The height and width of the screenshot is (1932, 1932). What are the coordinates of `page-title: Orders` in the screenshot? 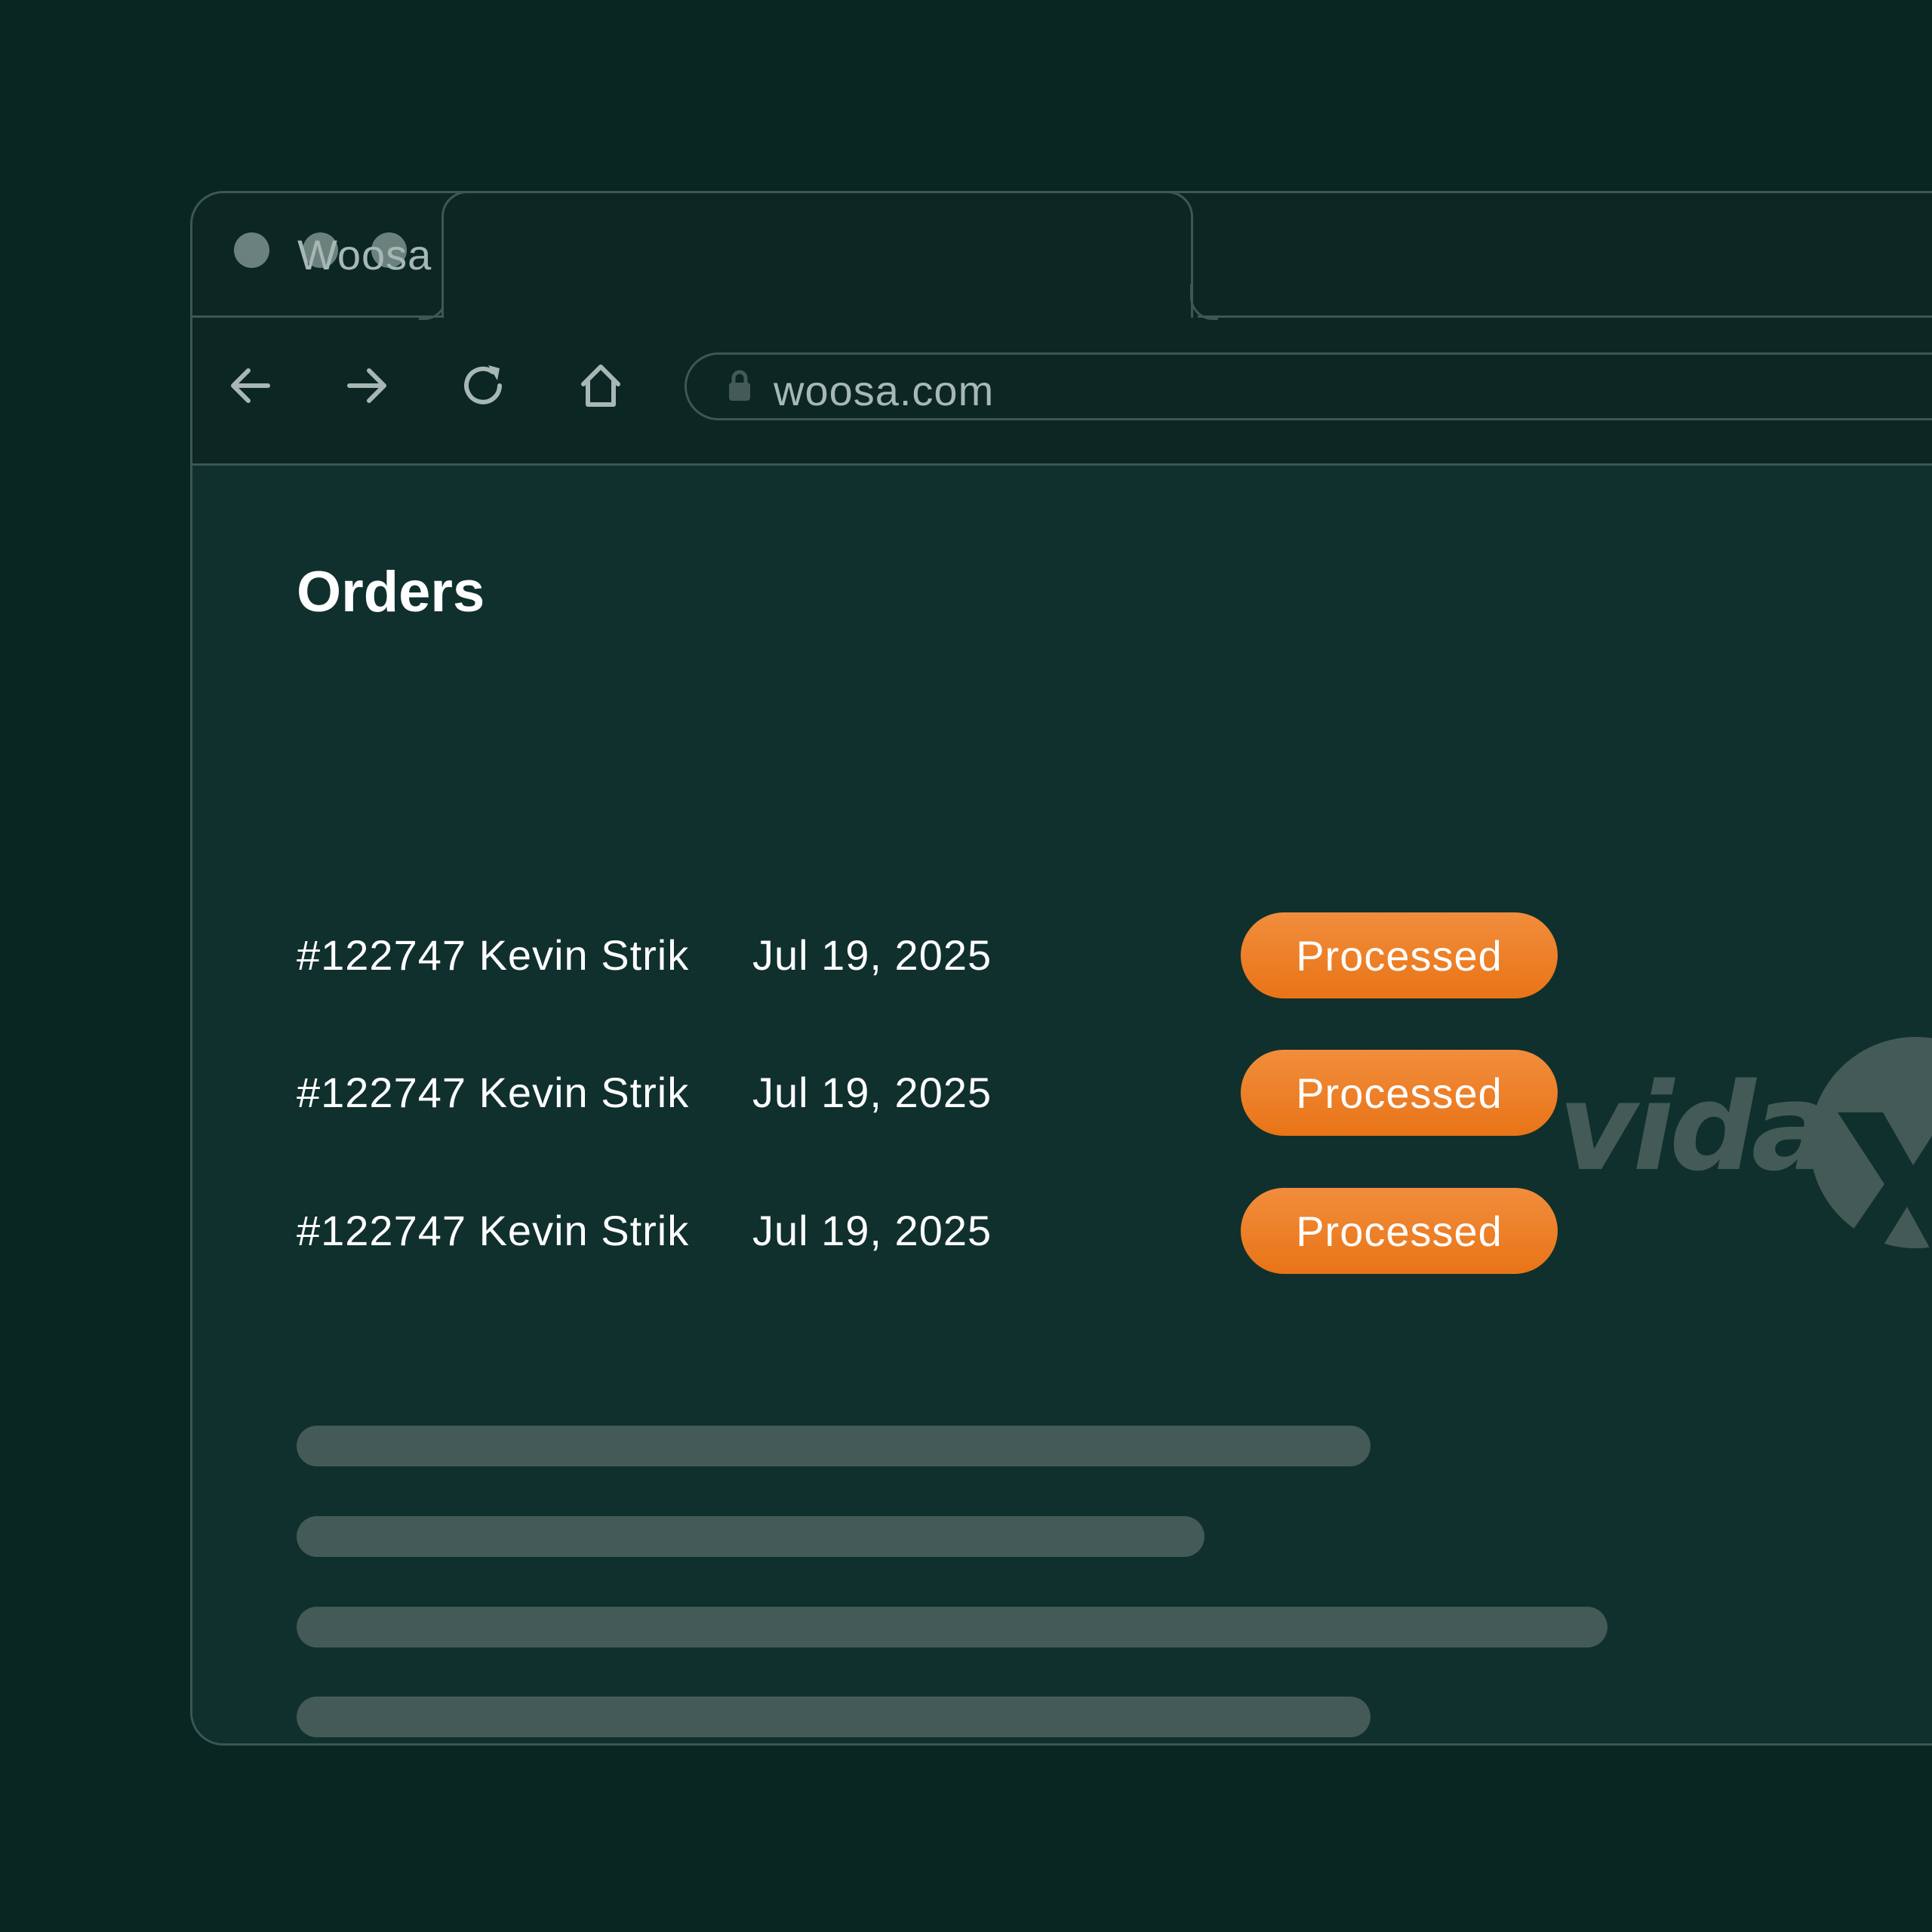 It's located at (391, 592).